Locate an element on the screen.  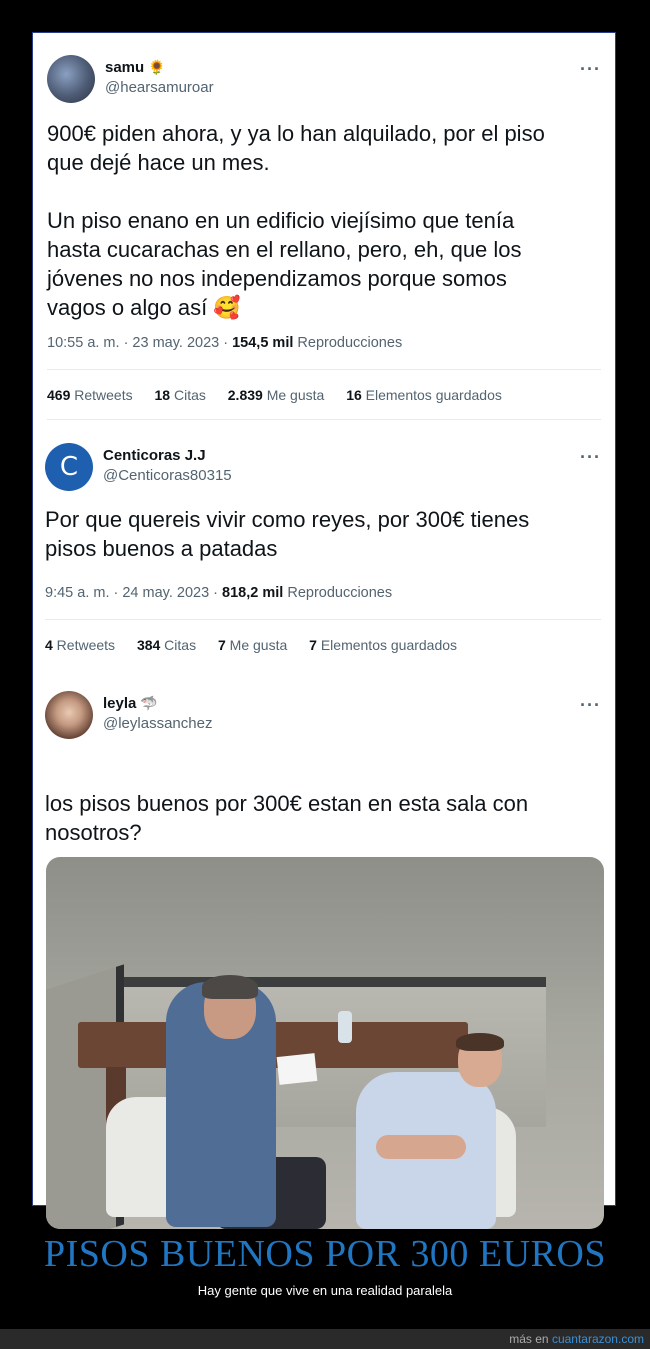
tweet-header: samu 🌻 @hearsamuroar ··· is located at coordinates (326, 80).